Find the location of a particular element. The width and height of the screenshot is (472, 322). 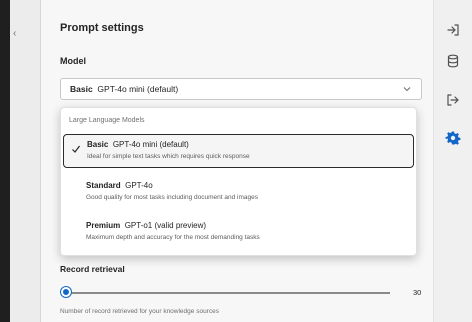

checkmark-icon is located at coordinates (76, 149).